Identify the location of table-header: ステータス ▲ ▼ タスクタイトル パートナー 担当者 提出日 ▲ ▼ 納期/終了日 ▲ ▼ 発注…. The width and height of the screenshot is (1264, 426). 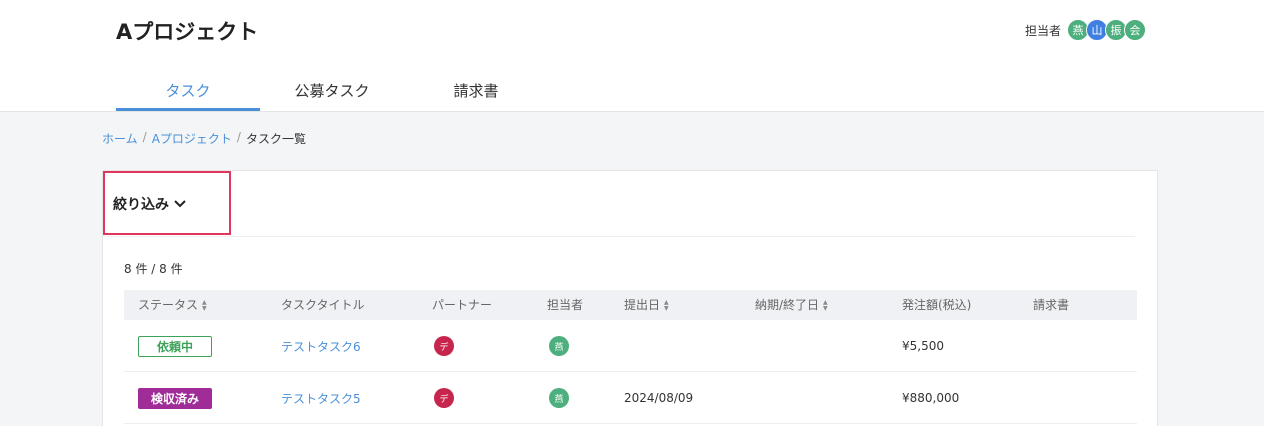
(630, 305).